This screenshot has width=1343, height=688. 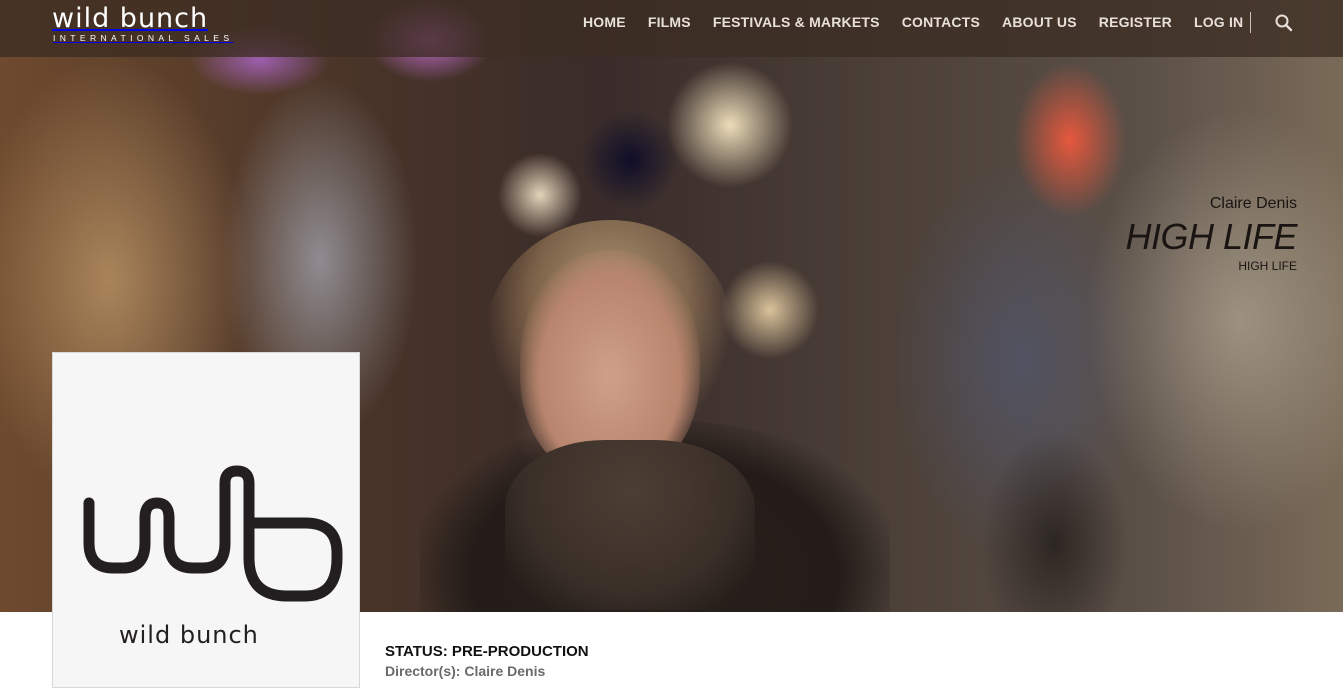 I want to click on site-logo: wild bunch INTERNATIONAL SALES, so click(x=152, y=23).